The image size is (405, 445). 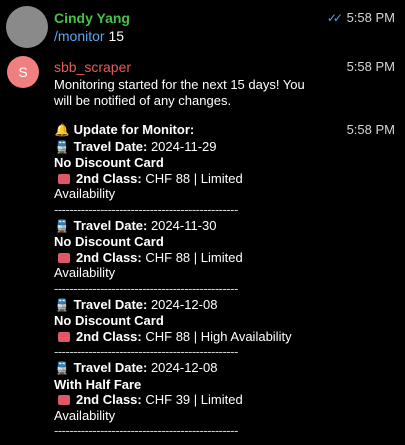 What do you see at coordinates (62, 130) in the screenshot?
I see `bell-icon: 🔔` at bounding box center [62, 130].